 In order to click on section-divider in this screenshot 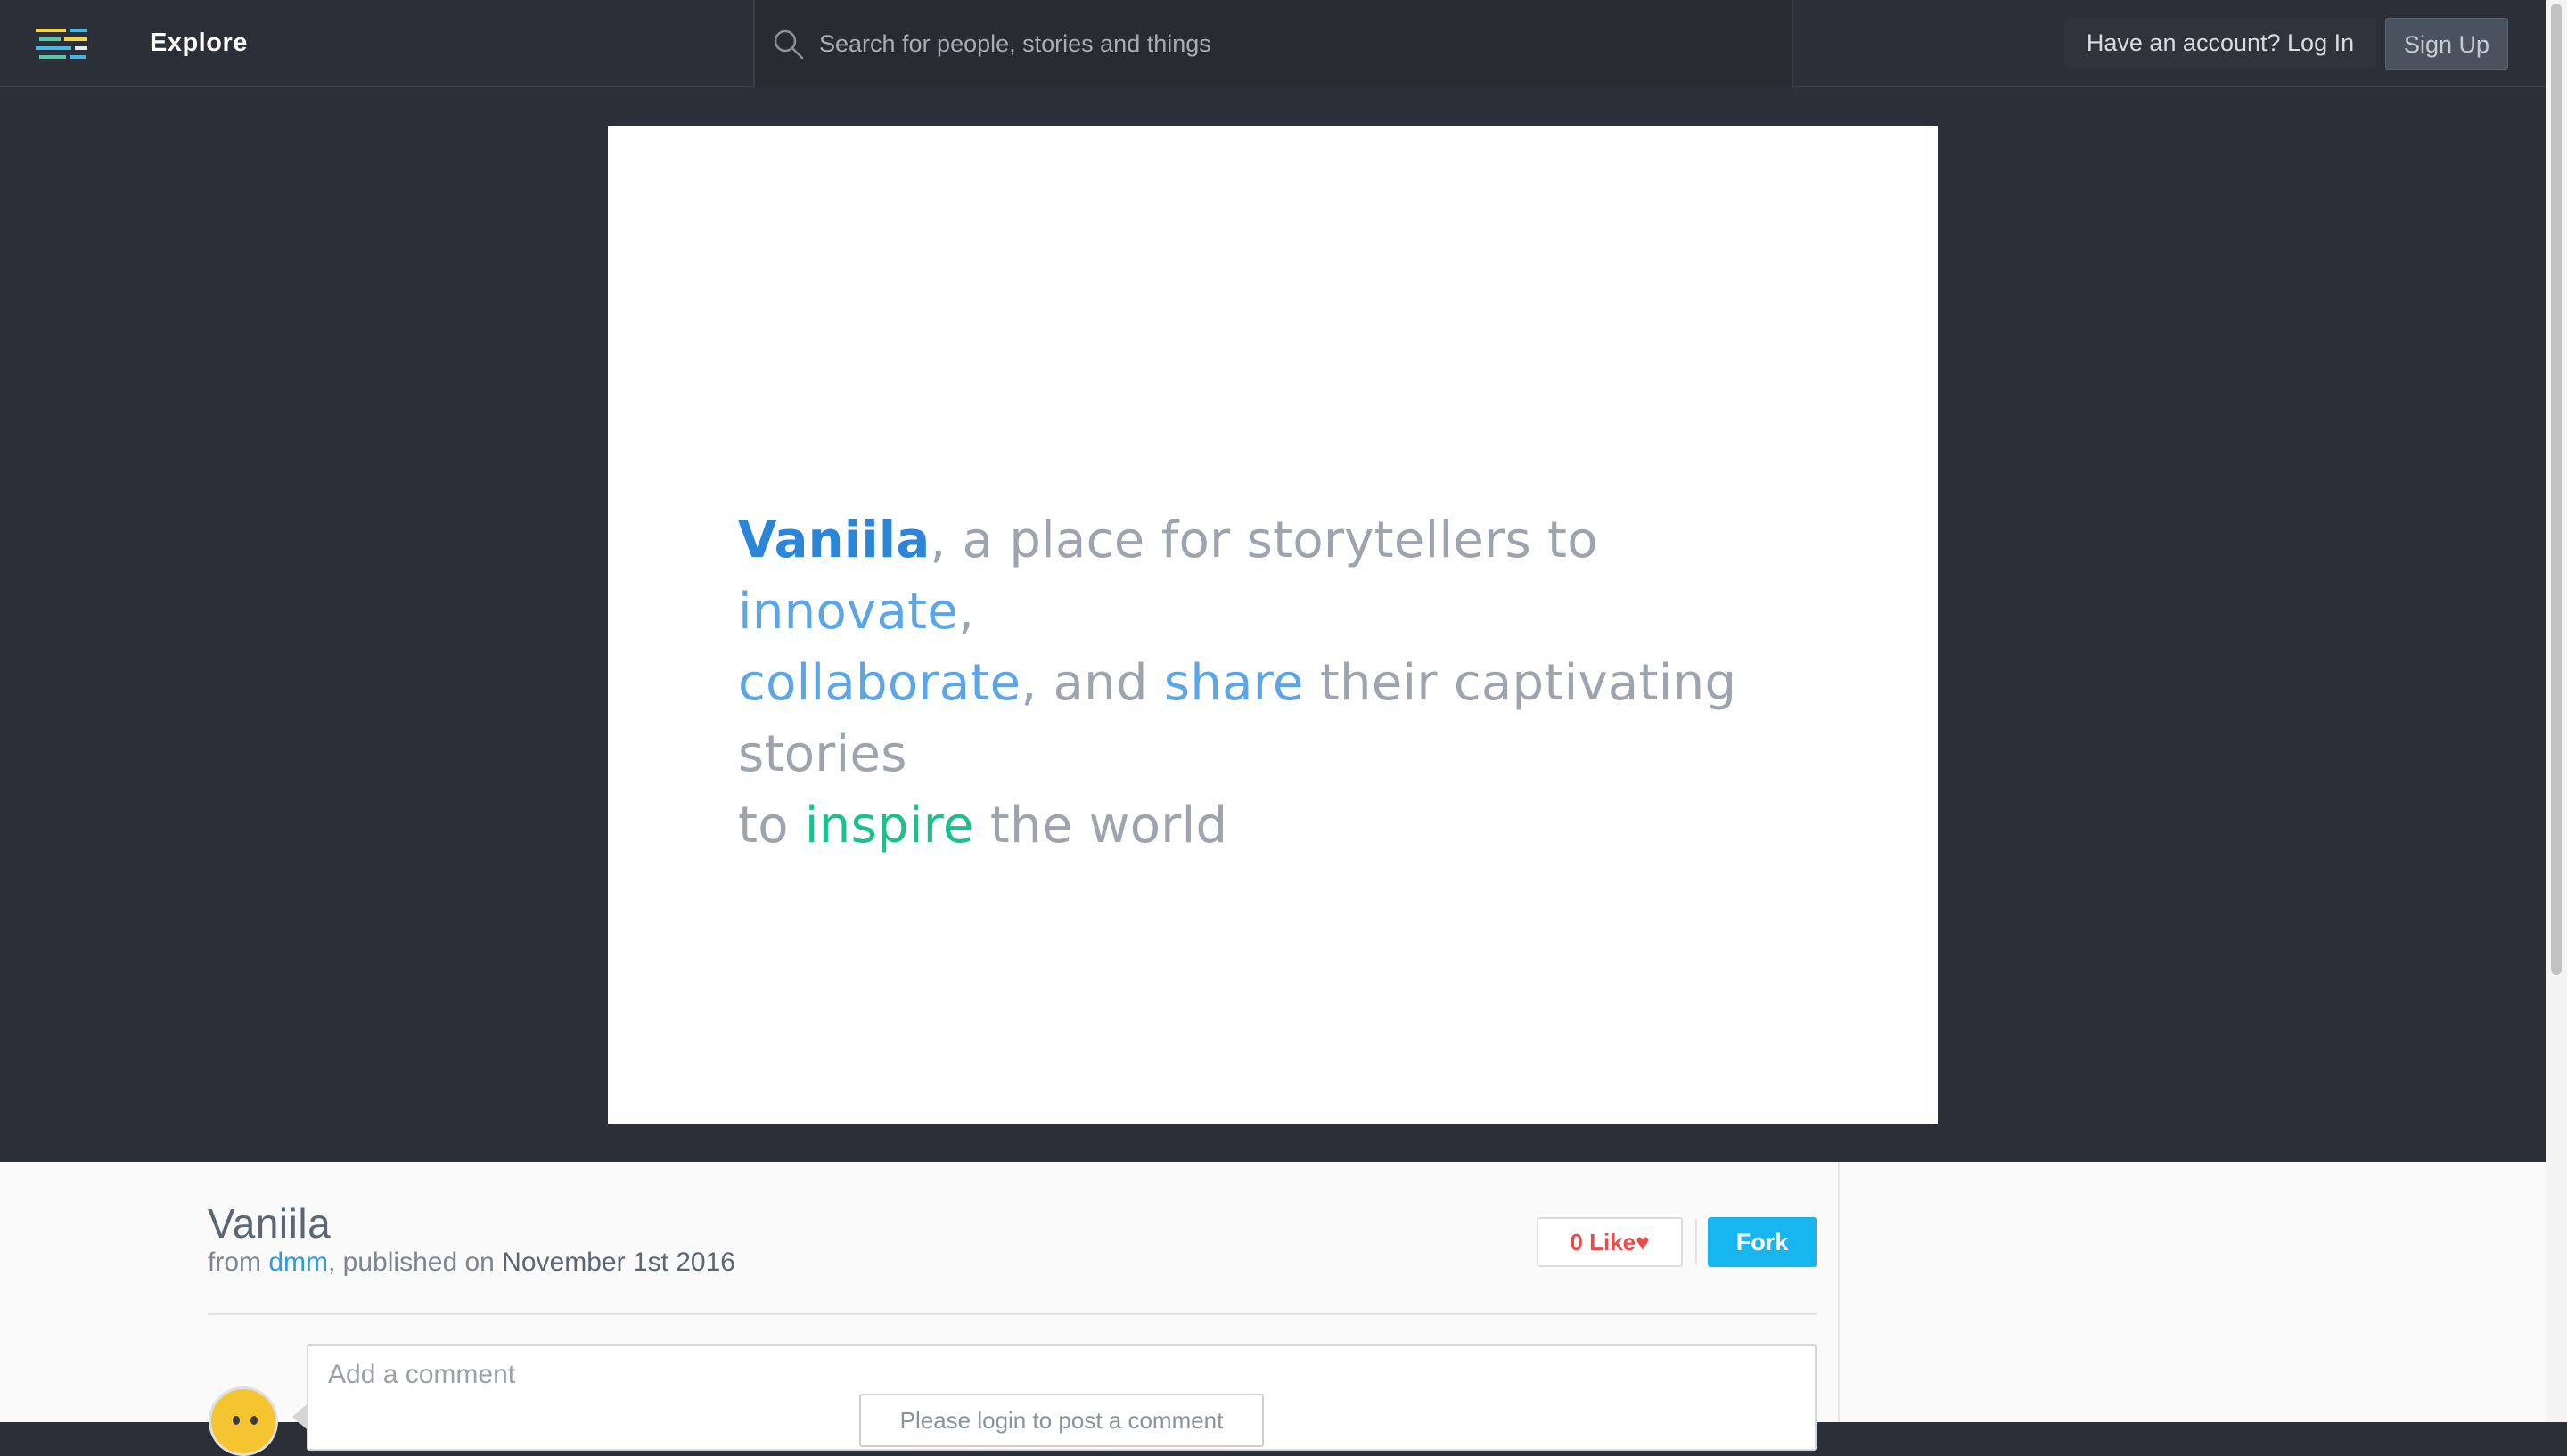, I will do `click(1012, 1314)`.